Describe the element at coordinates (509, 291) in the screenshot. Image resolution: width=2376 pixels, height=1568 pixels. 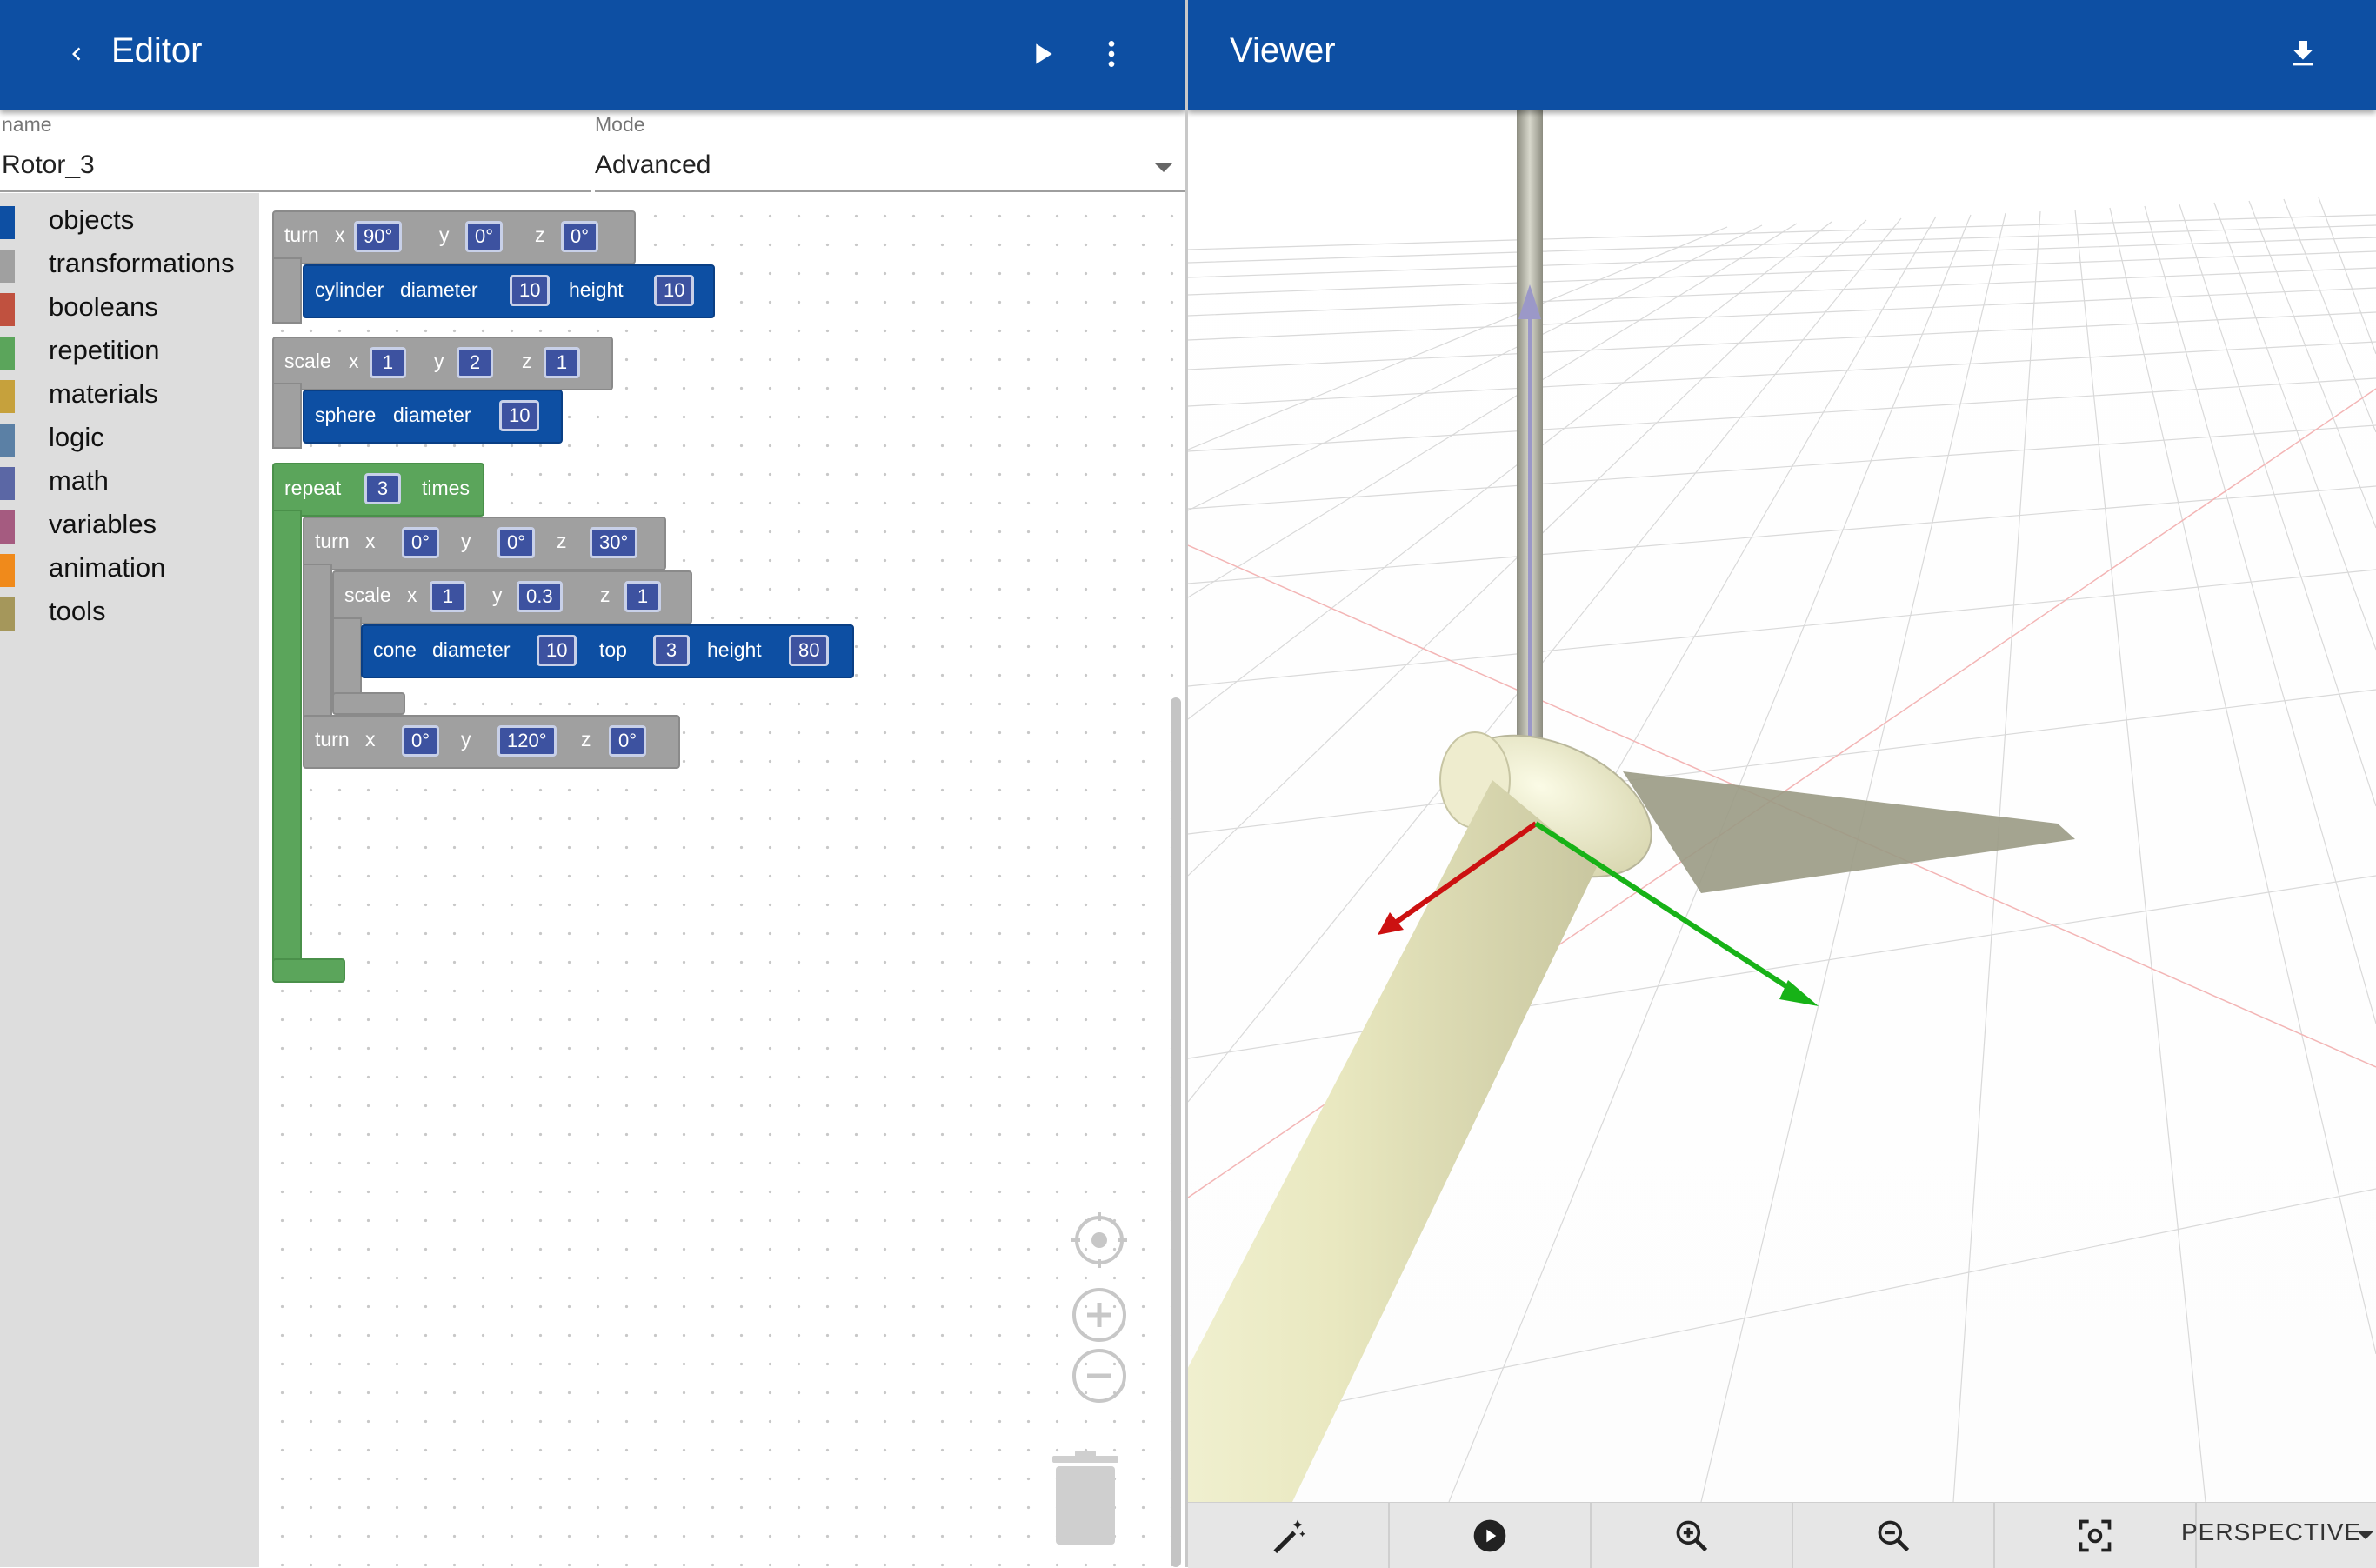
I see `cylinder-block: cylinder diameter 10 height 10` at that location.